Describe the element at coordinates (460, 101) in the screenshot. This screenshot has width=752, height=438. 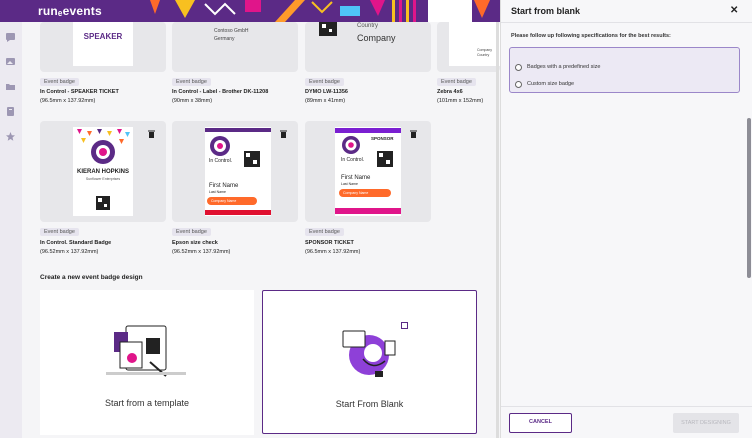
I see `template-size: (101mm x 152mm)` at that location.